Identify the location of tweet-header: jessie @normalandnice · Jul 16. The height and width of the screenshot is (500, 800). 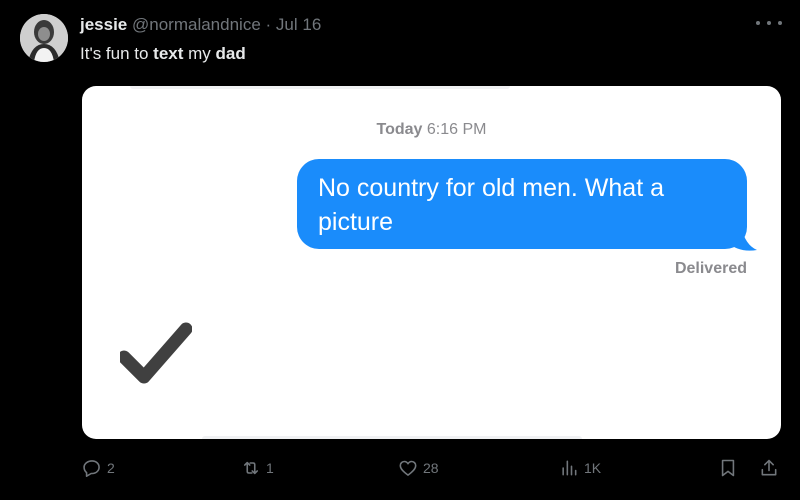
(200, 25).